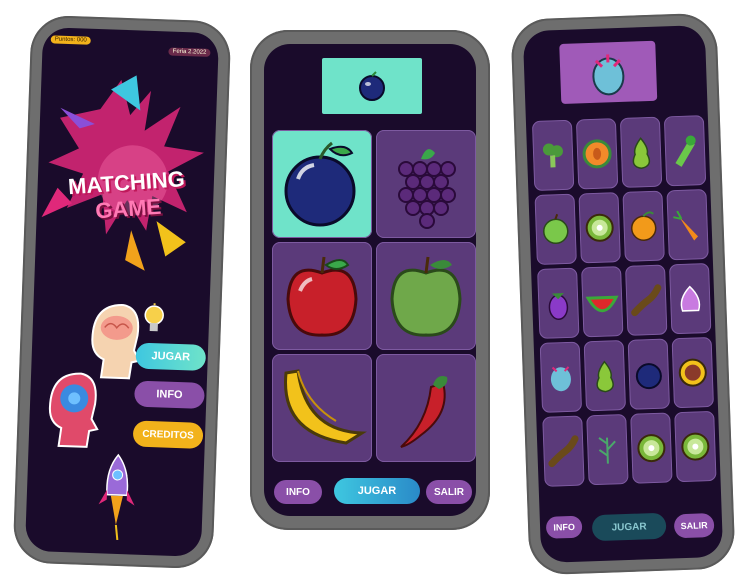  I want to click on card-watermelon, so click(602, 302).